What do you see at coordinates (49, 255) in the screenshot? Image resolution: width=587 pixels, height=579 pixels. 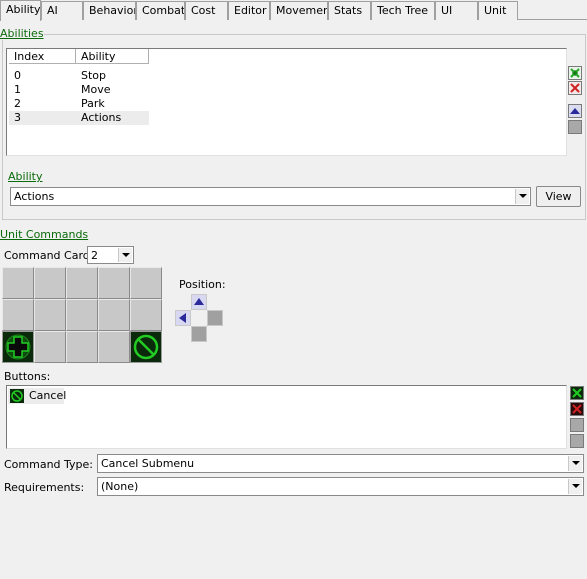 I see `command-card-label: Command Card:` at bounding box center [49, 255].